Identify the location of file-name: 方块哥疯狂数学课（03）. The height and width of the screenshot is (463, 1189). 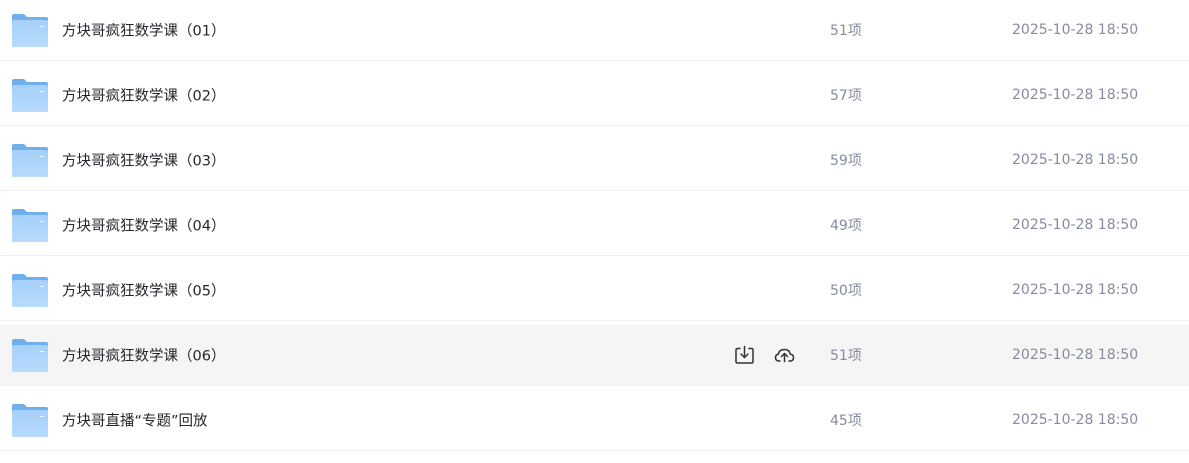
(143, 160).